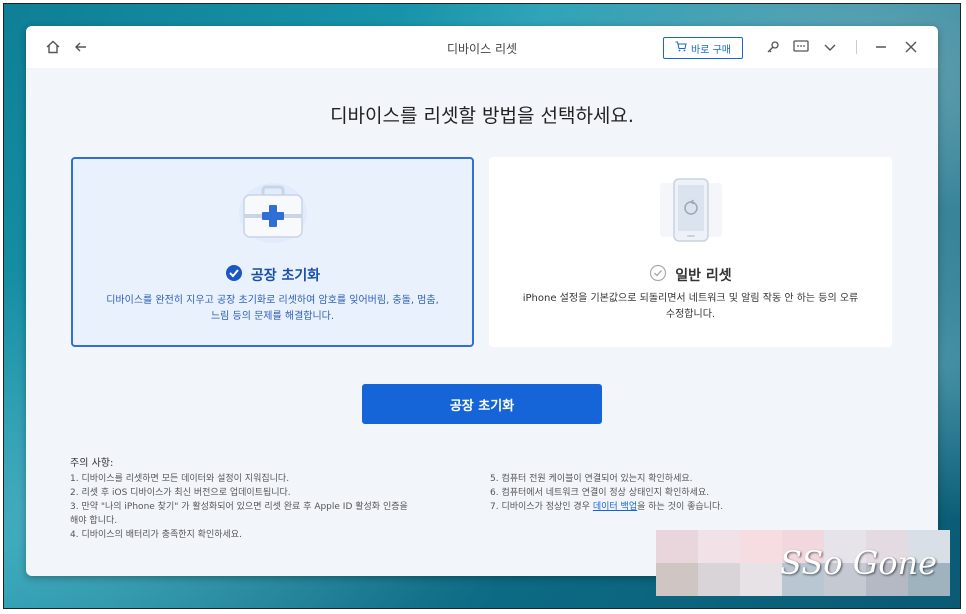 The image size is (966, 614). Describe the element at coordinates (801, 47) in the screenshot. I see `feedback-icon` at that location.